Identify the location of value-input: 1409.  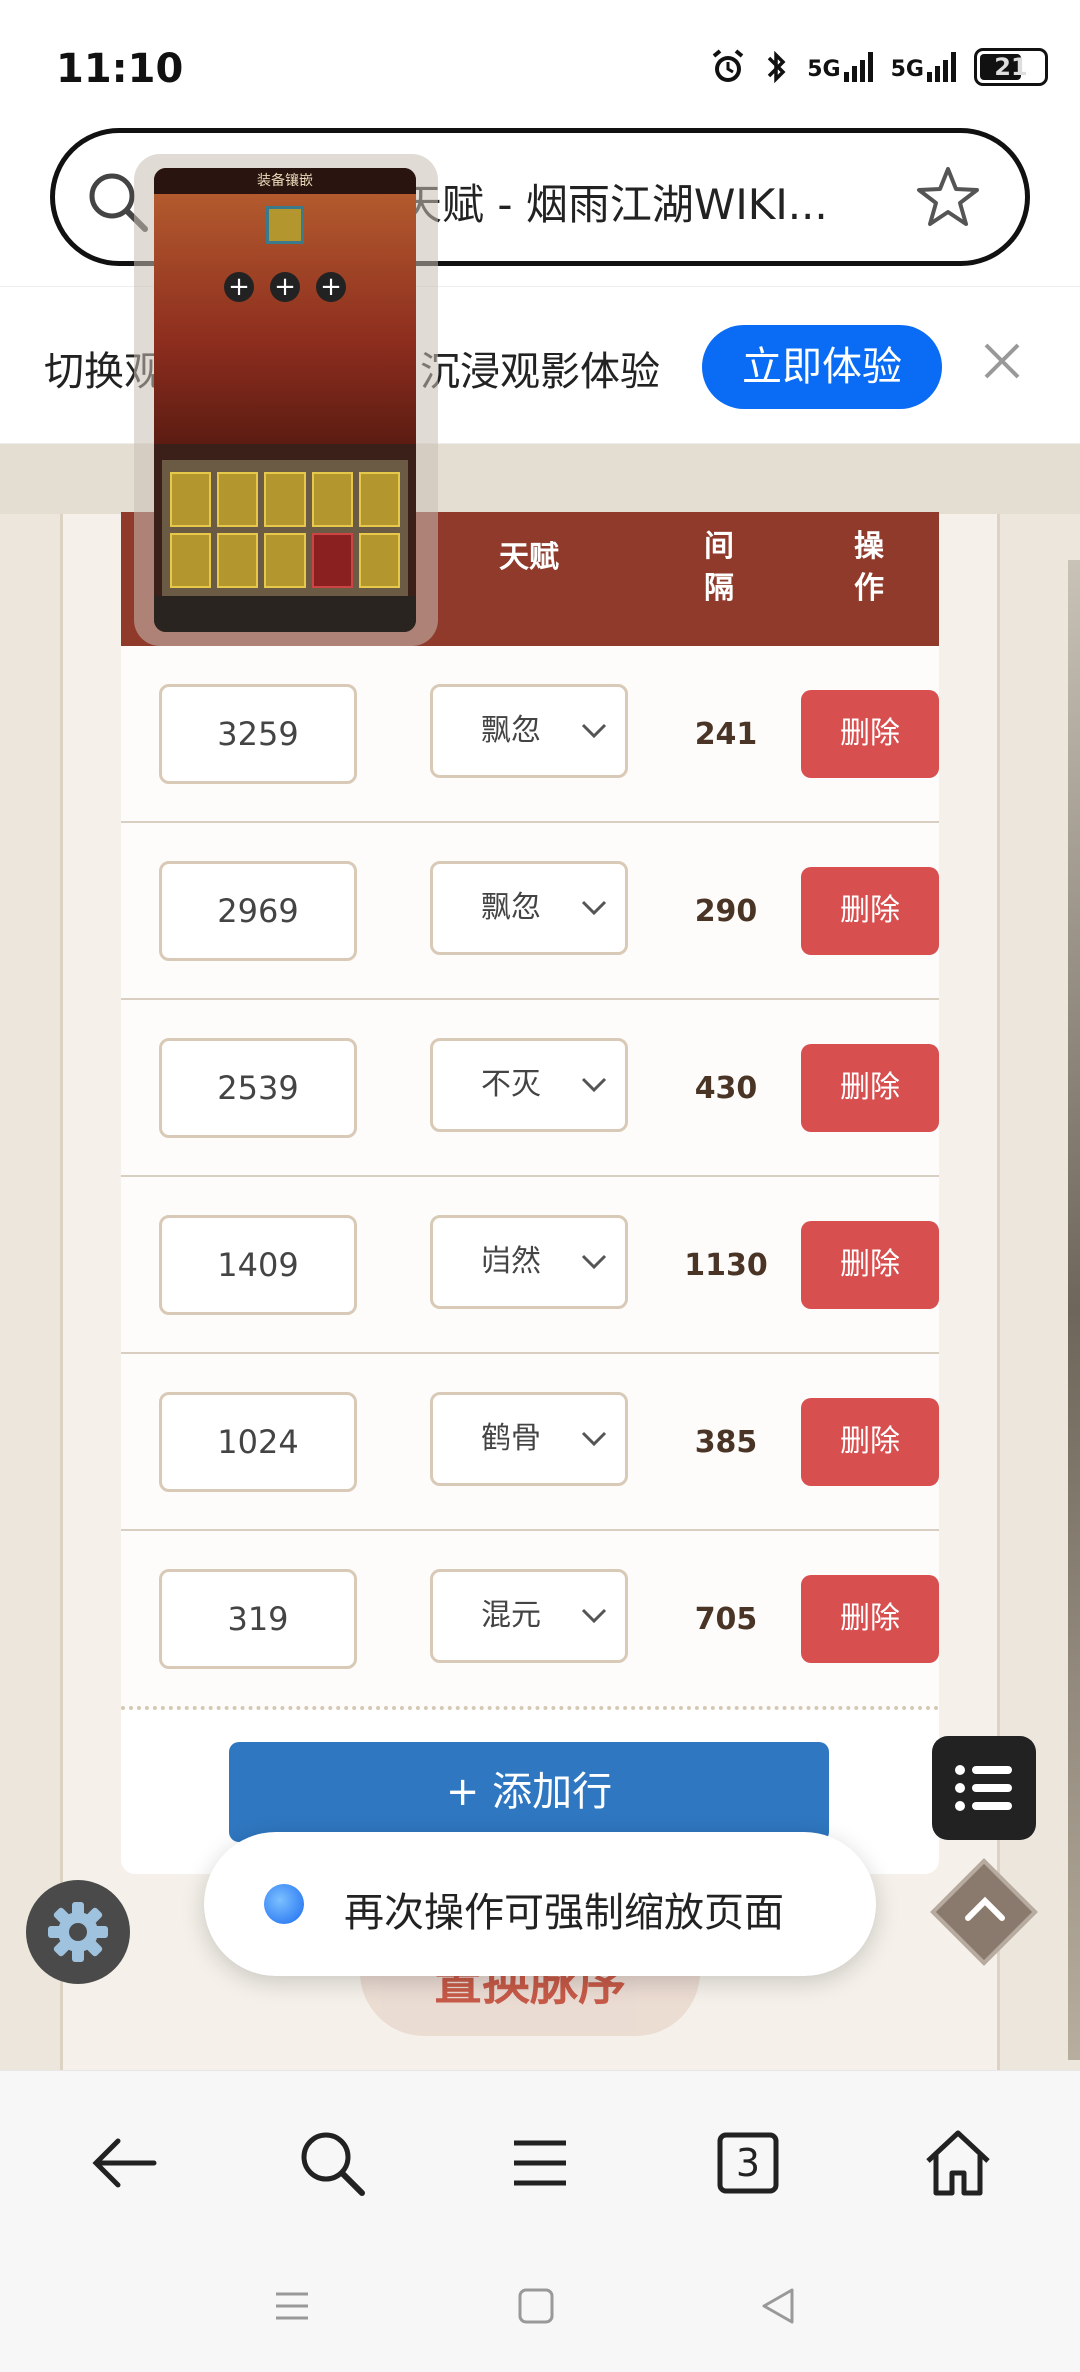
(258, 1265).